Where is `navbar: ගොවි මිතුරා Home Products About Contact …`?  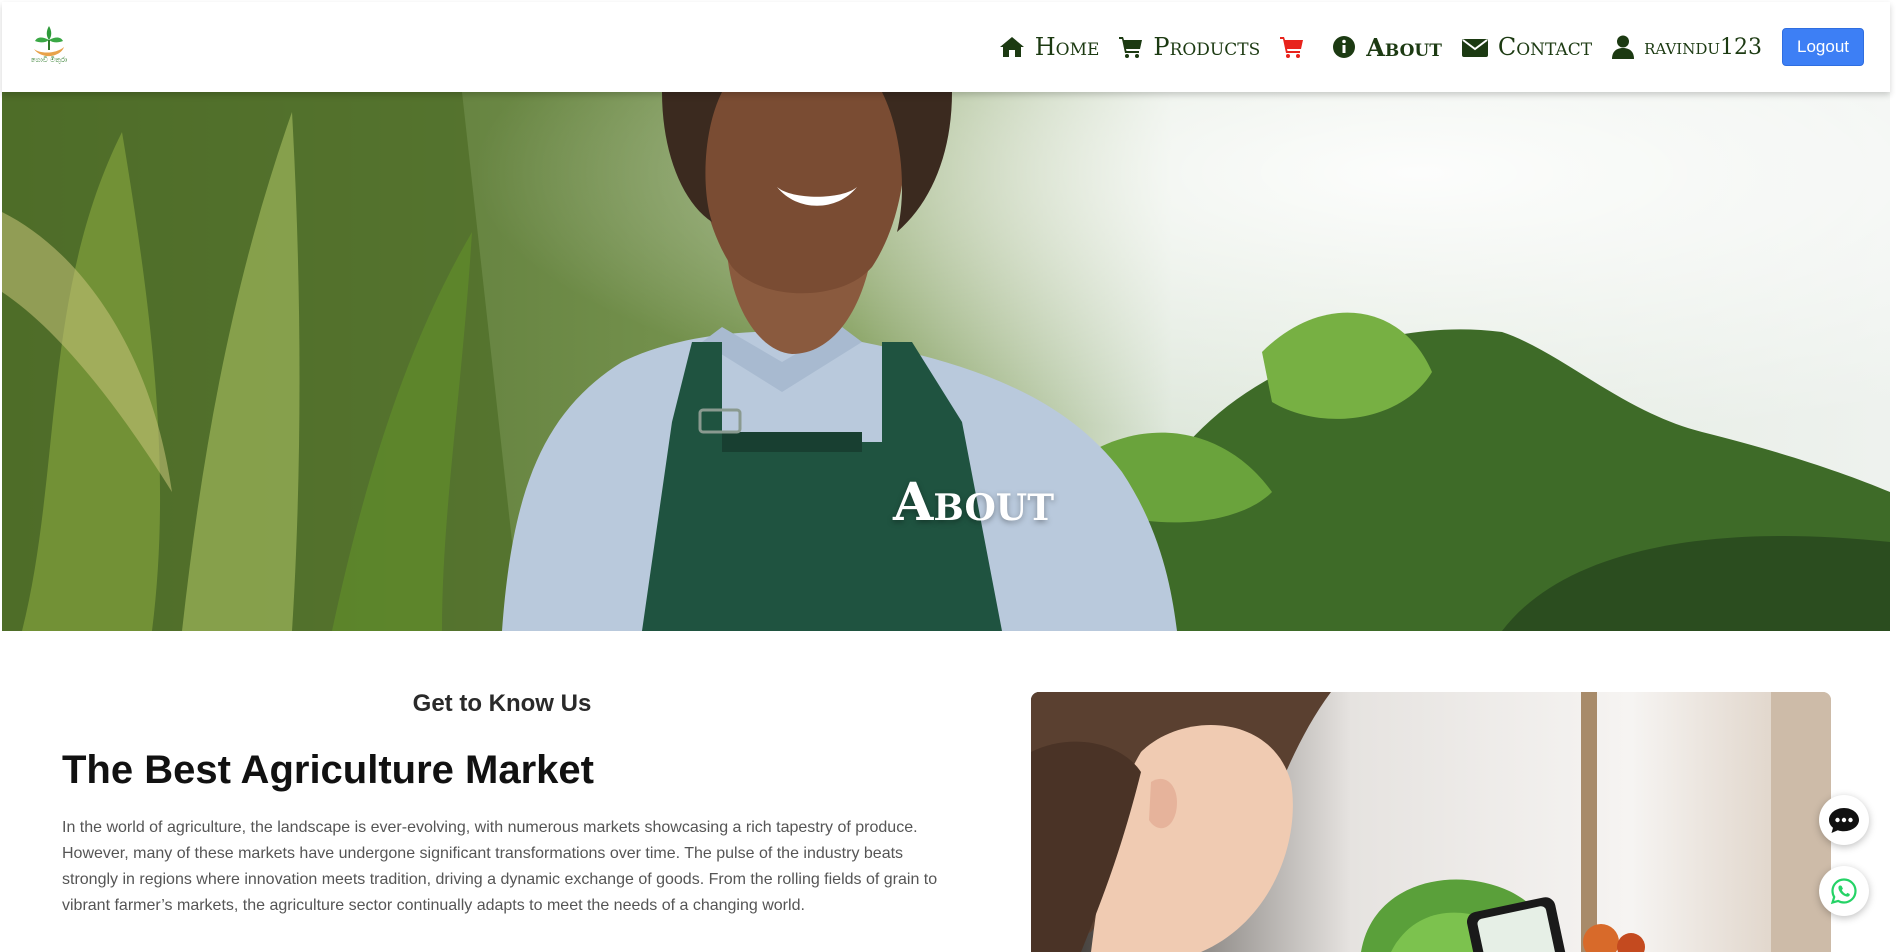
navbar: ගොවි මිතුරා Home Products About Contact … is located at coordinates (946, 47).